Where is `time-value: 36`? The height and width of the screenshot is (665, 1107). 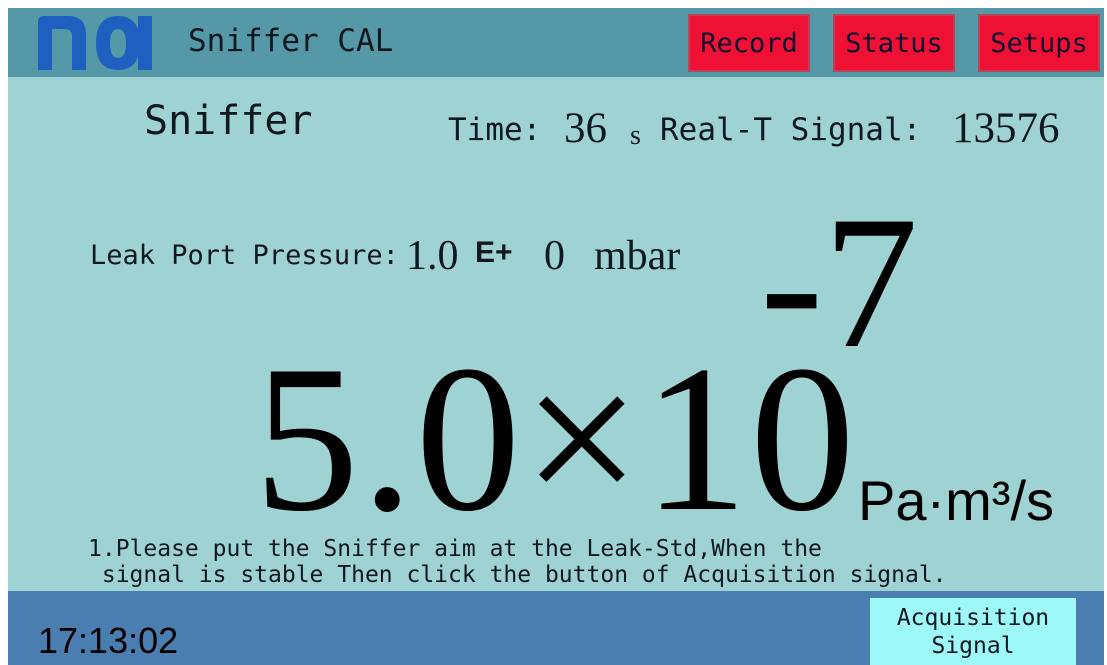 time-value: 36 is located at coordinates (585, 128).